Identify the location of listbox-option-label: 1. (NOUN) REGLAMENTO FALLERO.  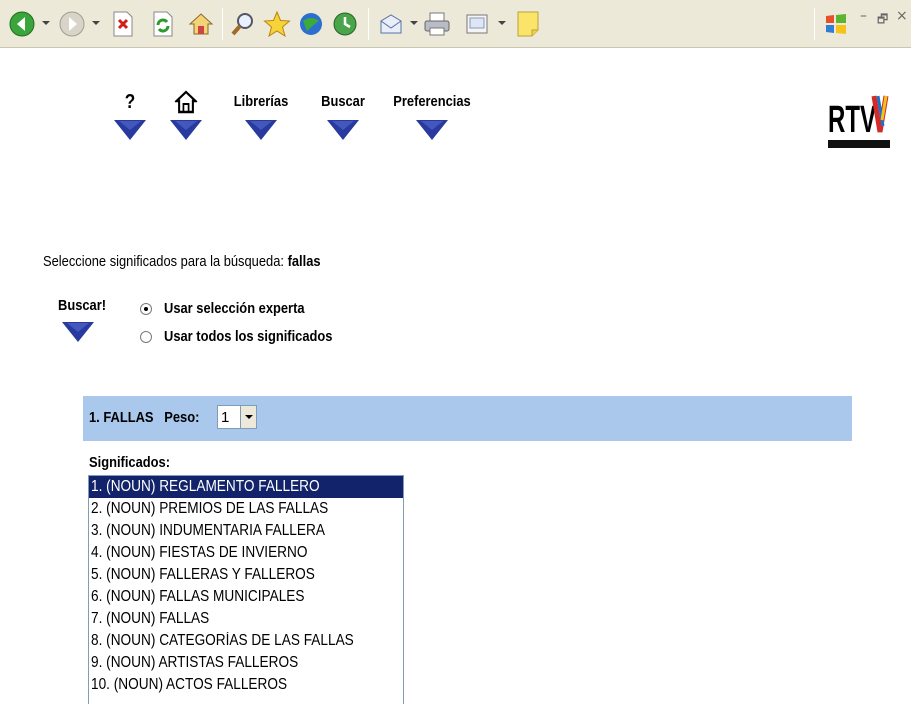
(205, 486).